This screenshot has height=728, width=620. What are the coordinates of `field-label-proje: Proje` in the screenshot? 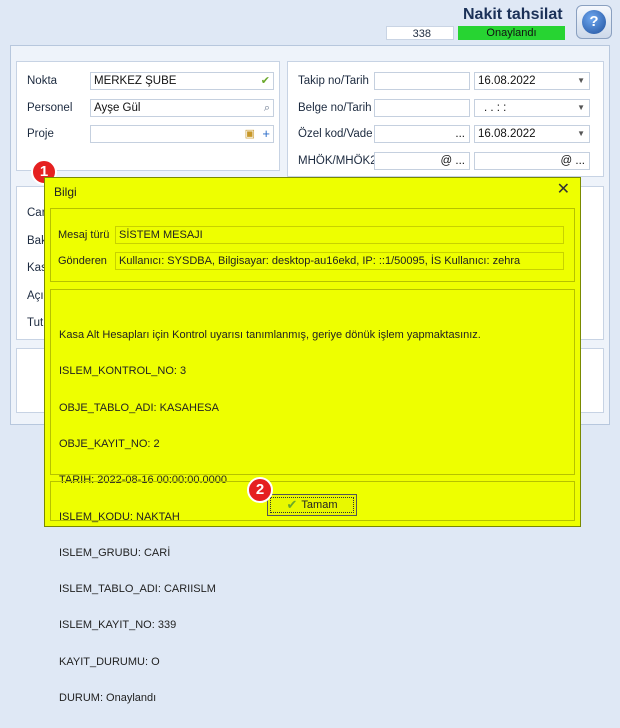 It's located at (40, 134).